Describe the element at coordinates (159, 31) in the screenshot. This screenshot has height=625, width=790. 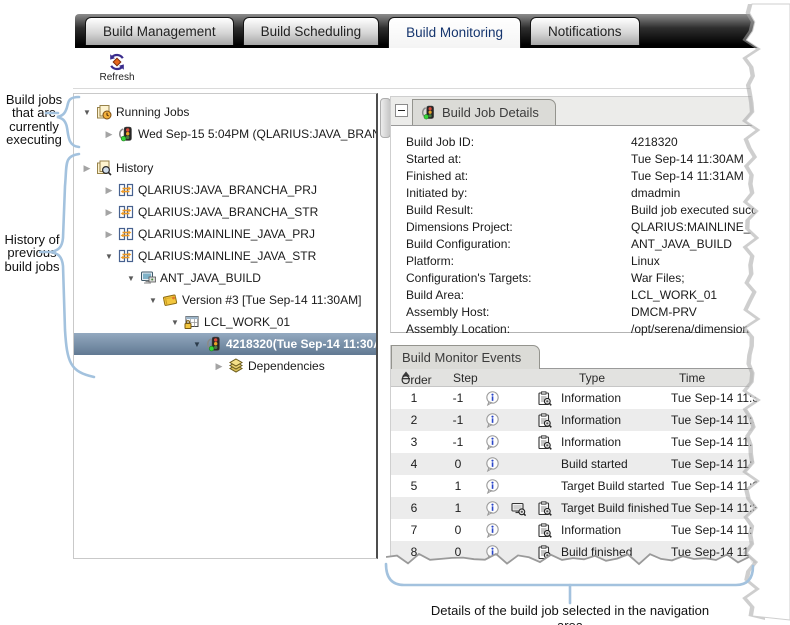
I see `tab-build-management: Build Management` at that location.